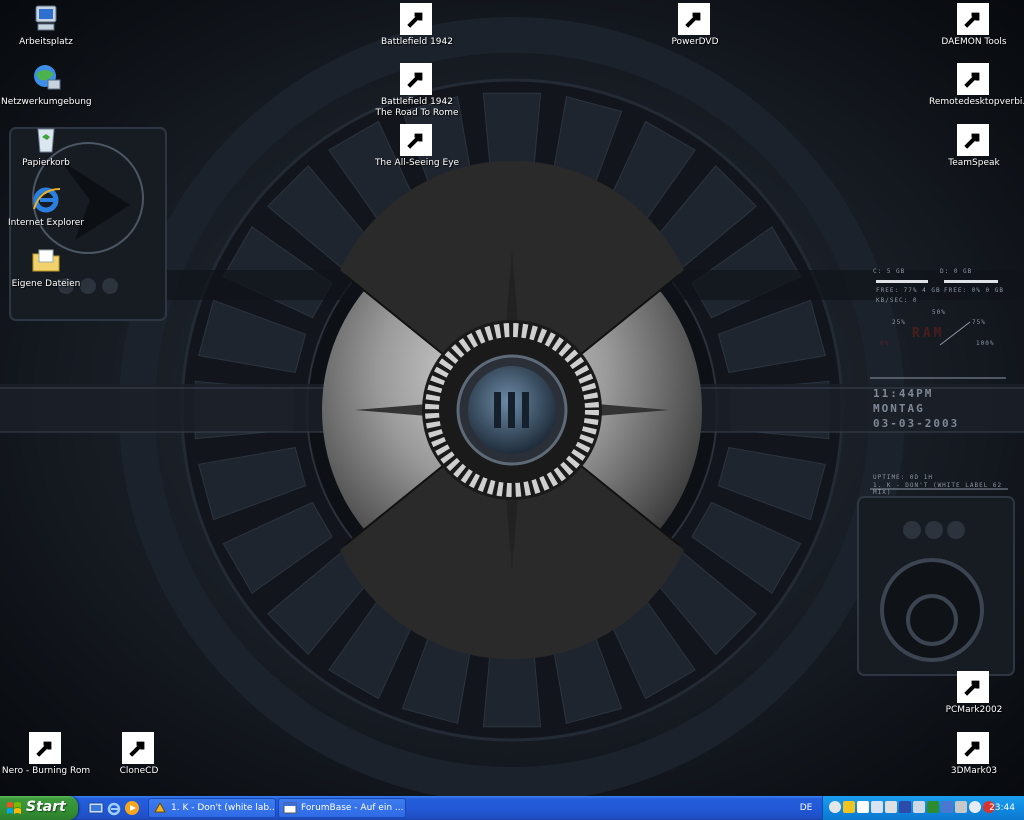 Image resolution: width=1024 pixels, height=820 pixels. What do you see at coordinates (46, 223) in the screenshot?
I see `desktop-icon-label: Internet Explorer` at bounding box center [46, 223].